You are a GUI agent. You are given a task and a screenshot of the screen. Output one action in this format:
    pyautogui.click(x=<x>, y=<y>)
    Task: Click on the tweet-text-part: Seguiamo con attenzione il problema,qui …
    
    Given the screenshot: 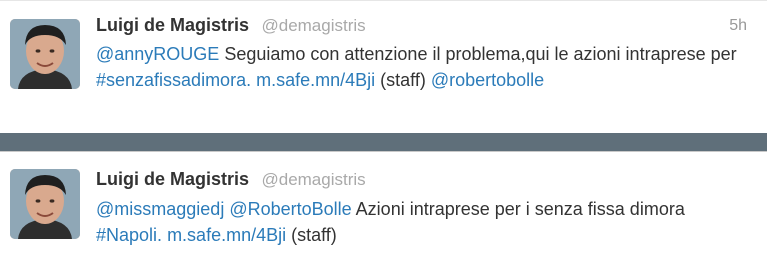 What is the action you would take?
    pyautogui.click(x=478, y=54)
    